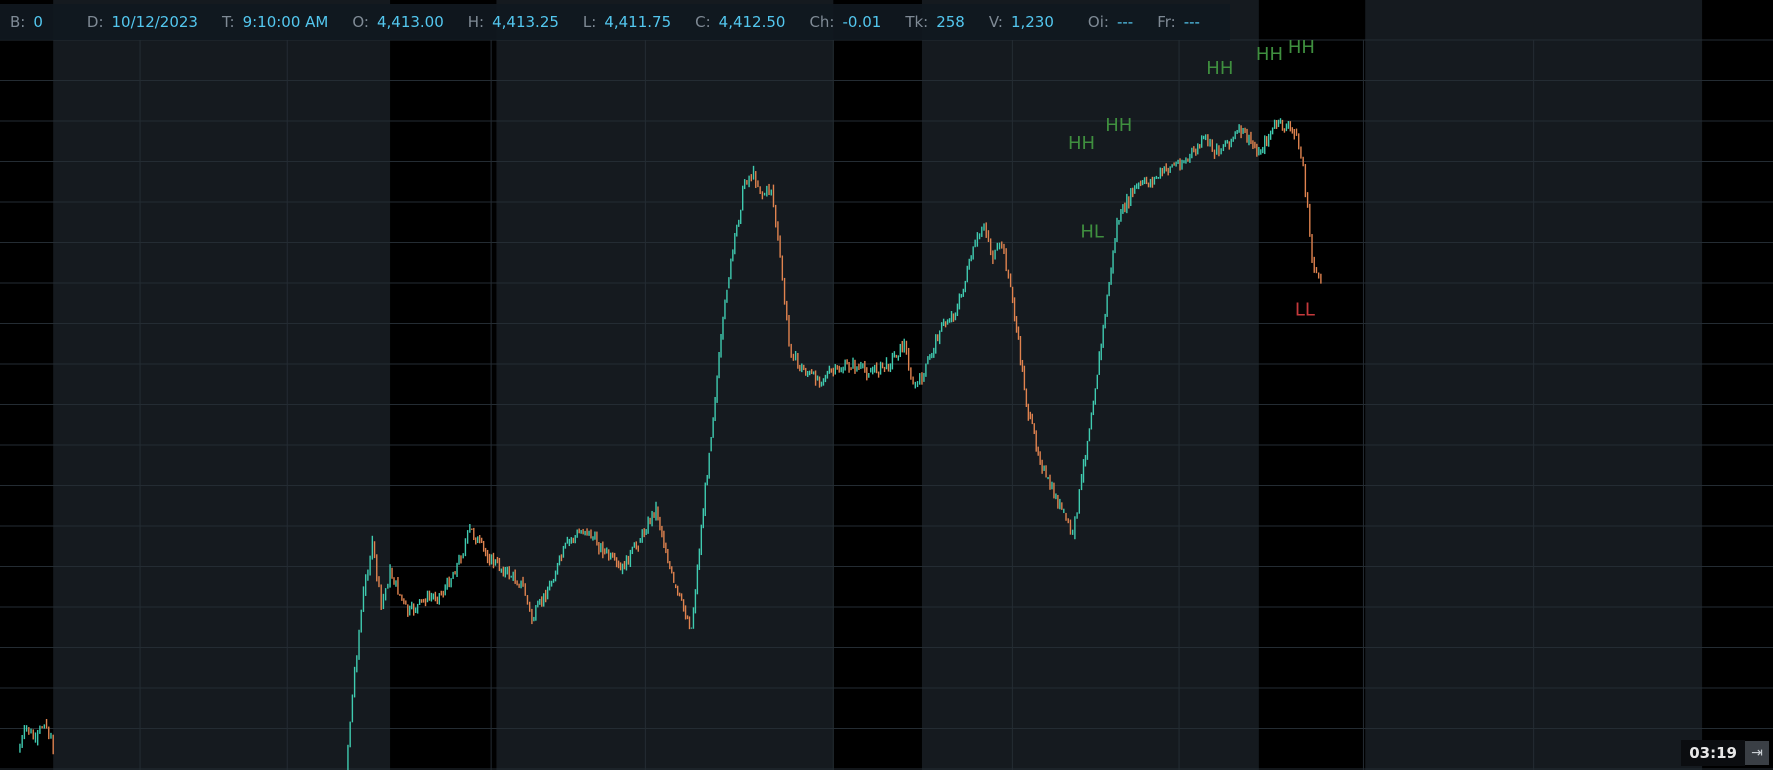 This screenshot has height=770, width=1773. Describe the element at coordinates (1178, 22) in the screenshot. I see `fractional-field: Fr: ---` at that location.